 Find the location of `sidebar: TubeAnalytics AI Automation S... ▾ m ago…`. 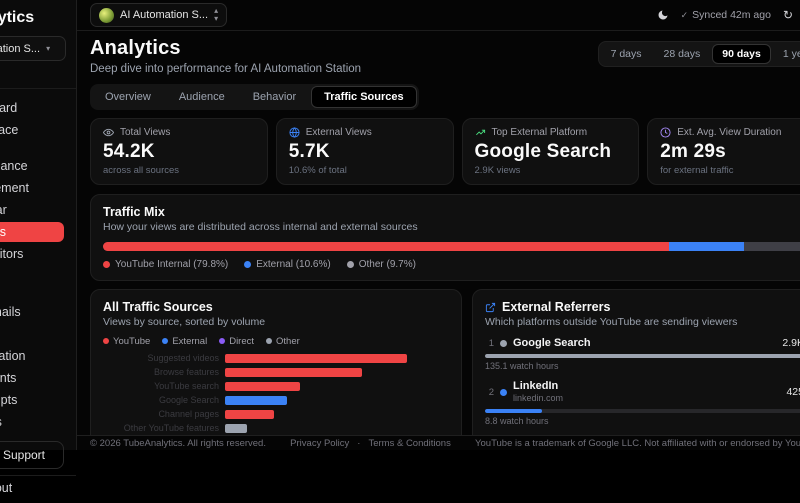

sidebar: TubeAnalytics AI Automation S... ▾ m ago… is located at coordinates (38, 225).